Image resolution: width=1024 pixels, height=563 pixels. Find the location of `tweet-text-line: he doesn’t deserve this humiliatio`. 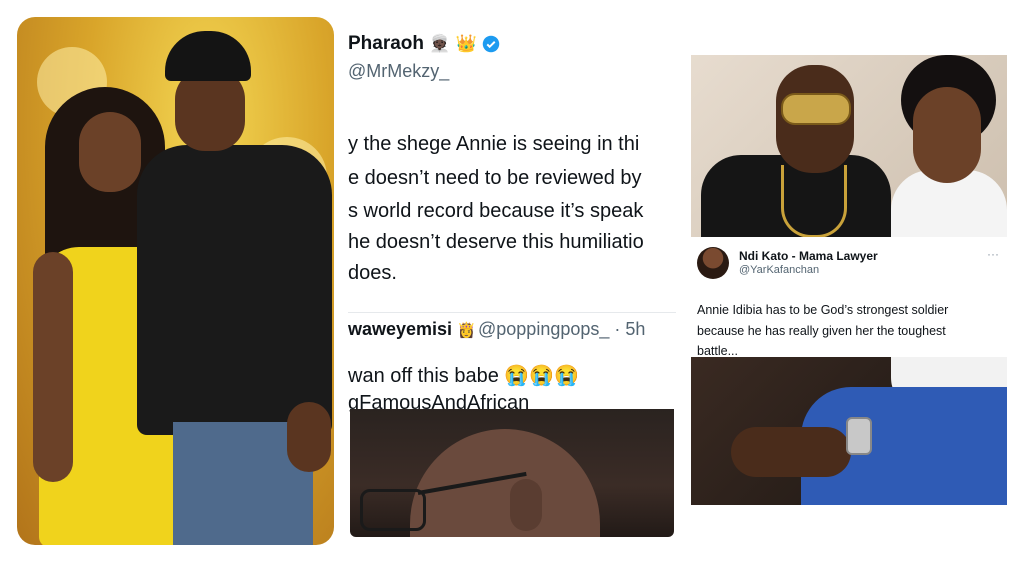

tweet-text-line: he doesn’t deserve this humiliatio is located at coordinates (496, 242).